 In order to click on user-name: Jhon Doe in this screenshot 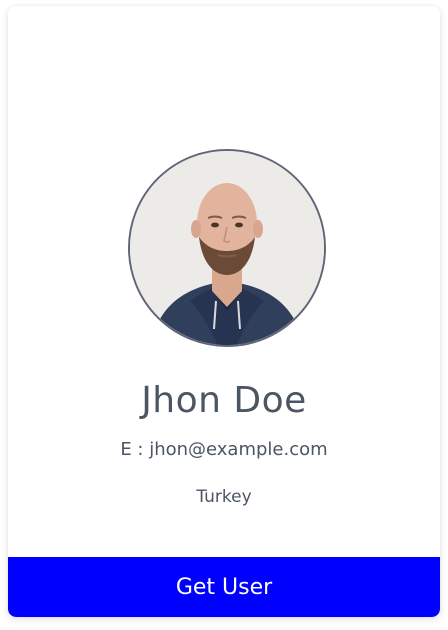, I will do `click(224, 400)`.